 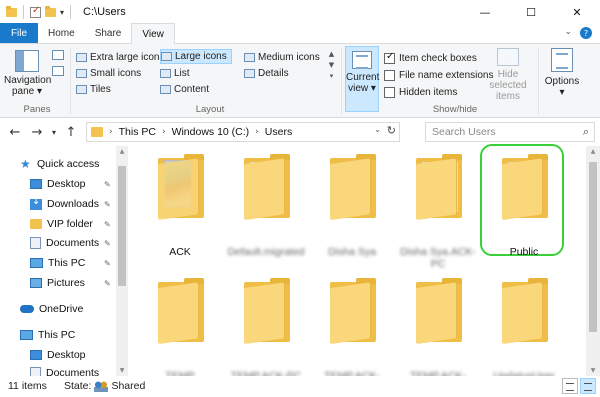 I want to click on preview-pane-icon, so click(x=58, y=55).